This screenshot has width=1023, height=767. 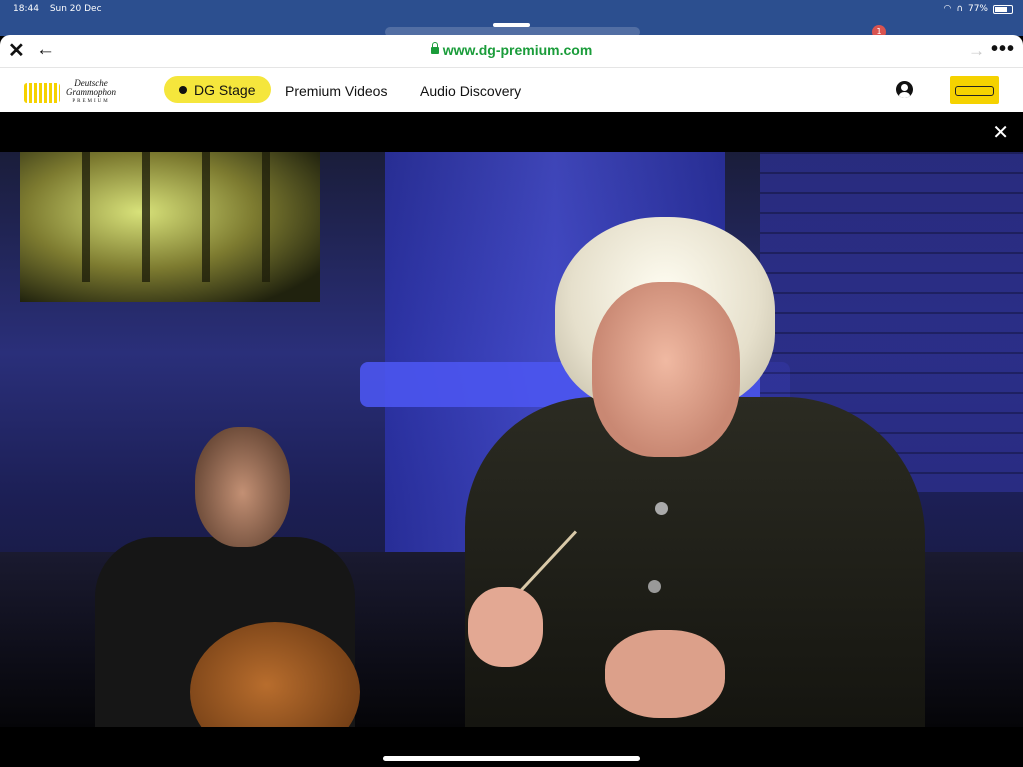 What do you see at coordinates (511, 758) in the screenshot?
I see `home-indicator` at bounding box center [511, 758].